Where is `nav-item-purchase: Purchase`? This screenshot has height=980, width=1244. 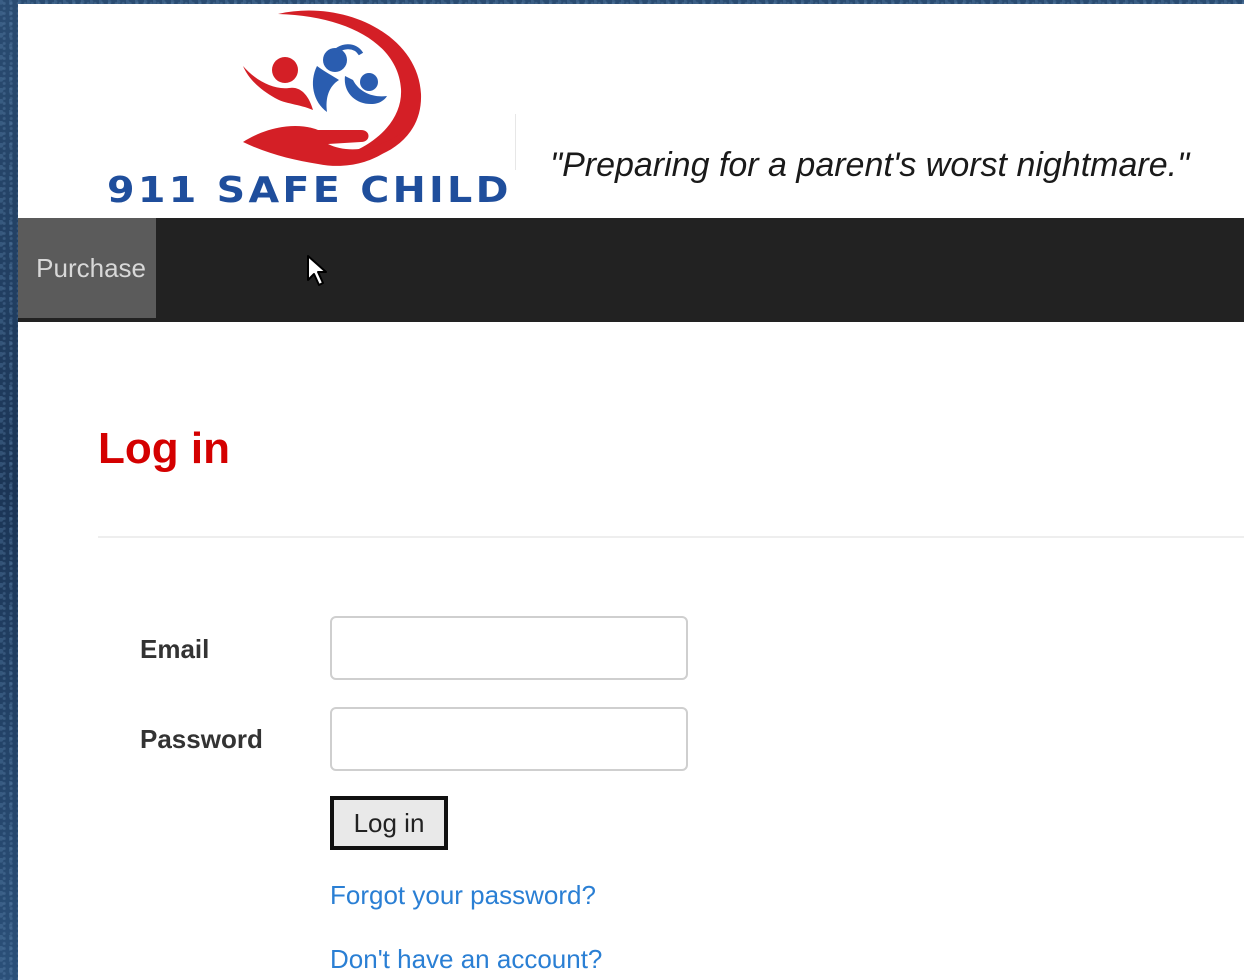
nav-item-purchase: Purchase is located at coordinates (87, 268).